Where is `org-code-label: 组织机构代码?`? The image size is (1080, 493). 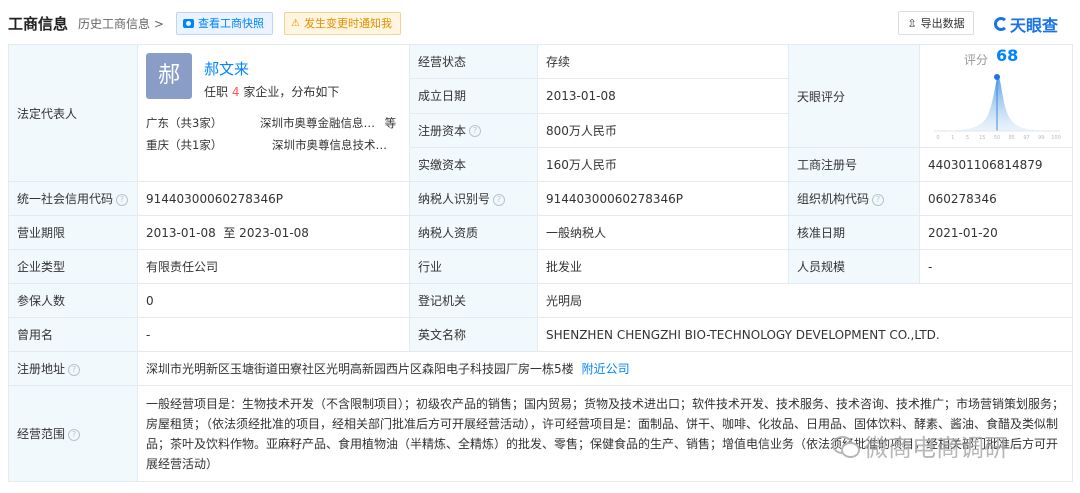
org-code-label: 组织机构代码? is located at coordinates (854, 198).